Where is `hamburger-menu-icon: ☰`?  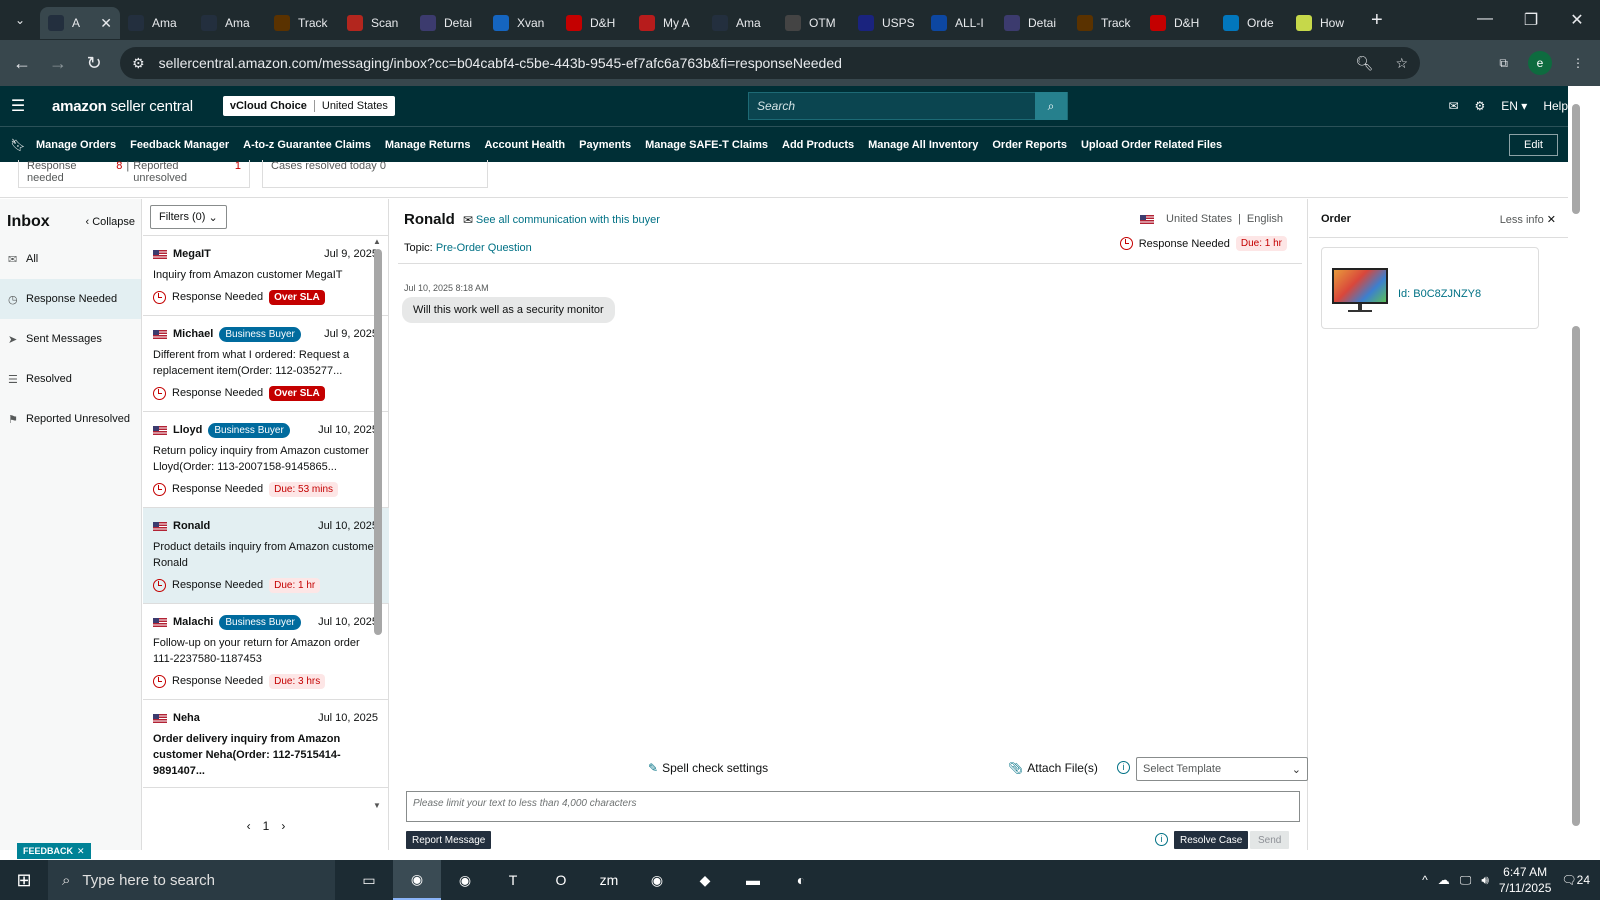 hamburger-menu-icon: ☰ is located at coordinates (18, 106).